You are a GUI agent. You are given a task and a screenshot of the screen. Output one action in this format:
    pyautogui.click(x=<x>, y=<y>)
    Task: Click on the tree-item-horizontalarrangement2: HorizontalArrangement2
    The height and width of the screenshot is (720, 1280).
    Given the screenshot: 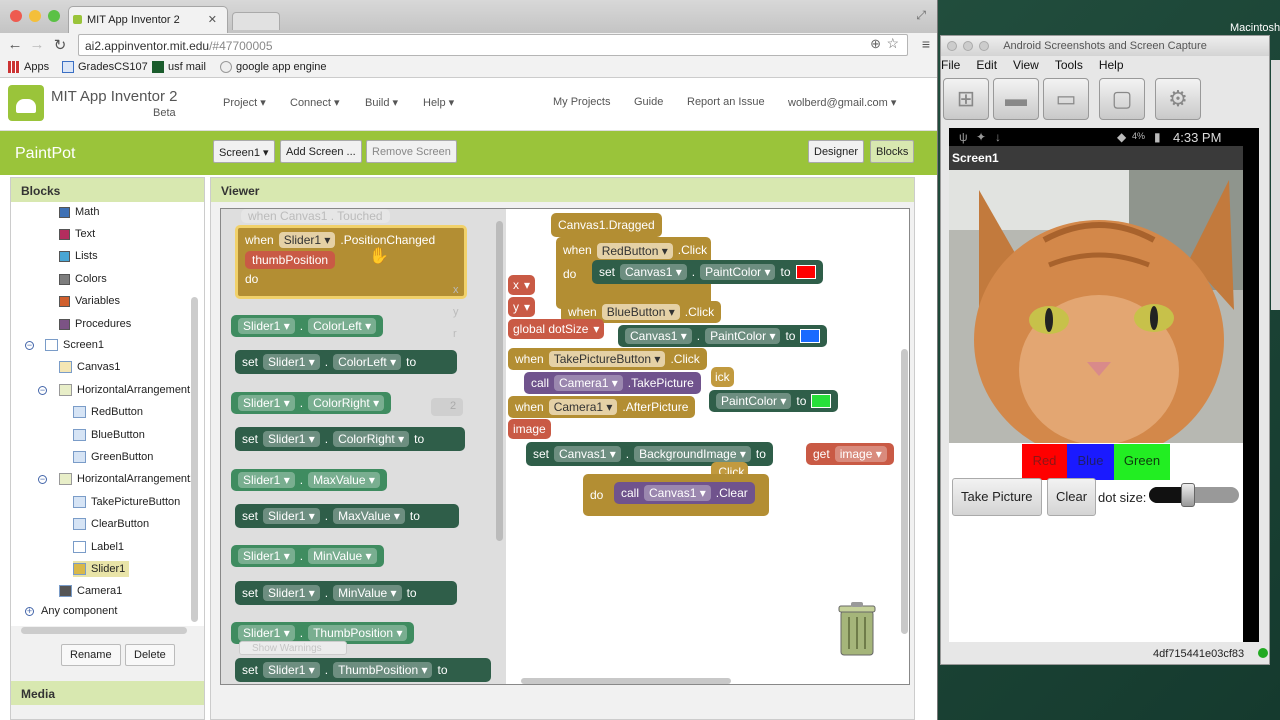 What is the action you would take?
    pyautogui.click(x=127, y=479)
    